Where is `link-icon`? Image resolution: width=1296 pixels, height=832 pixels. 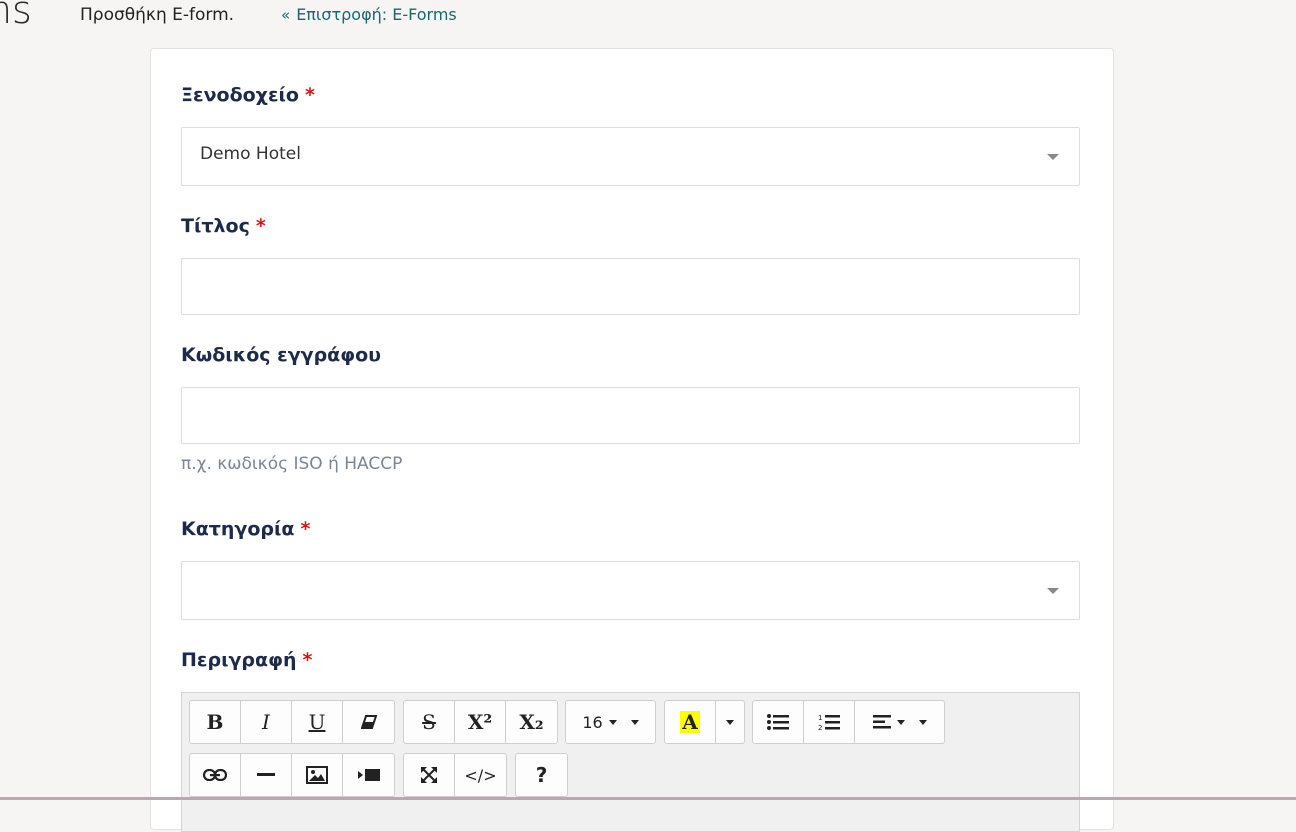 link-icon is located at coordinates (215, 775).